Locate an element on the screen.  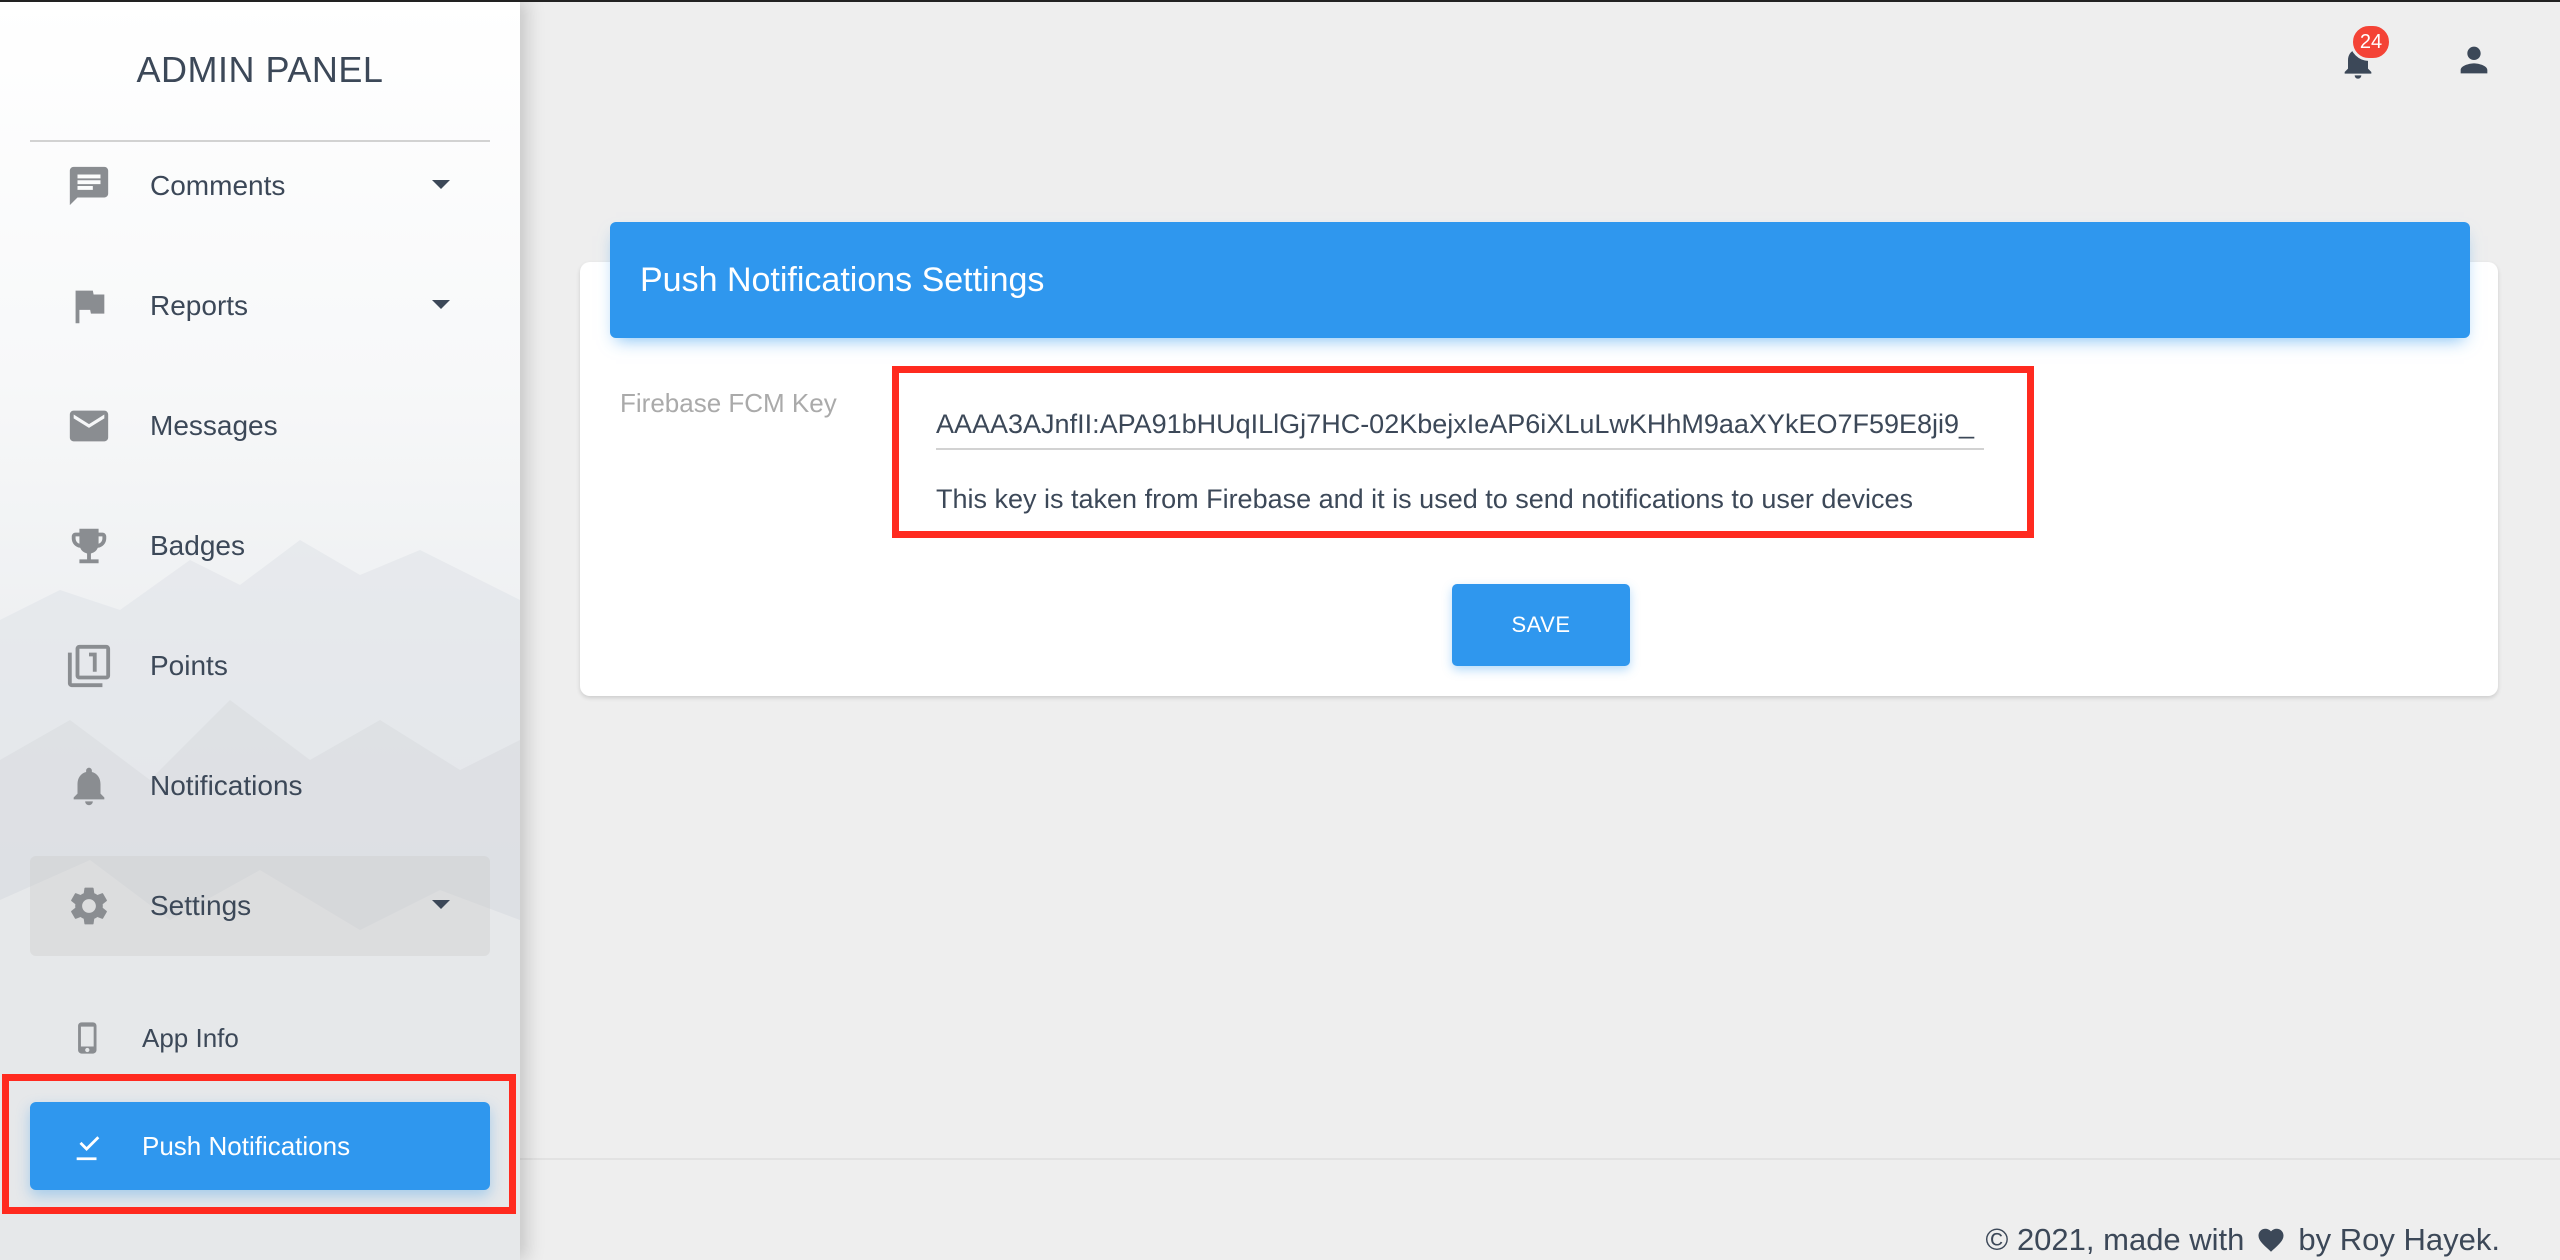
gear-icon is located at coordinates (89, 906).